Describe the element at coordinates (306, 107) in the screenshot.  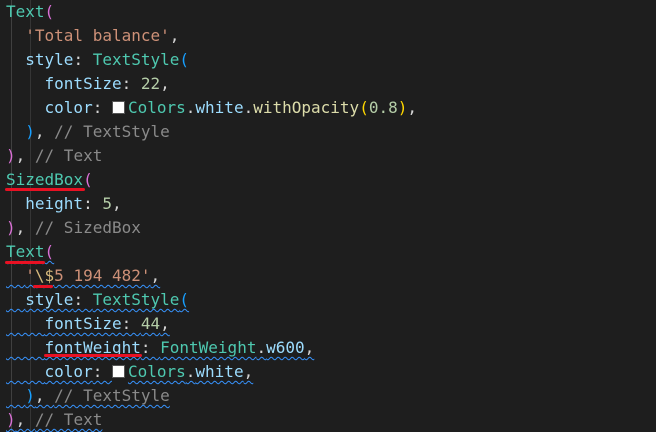
I see `code-token-fn: withOpacity` at that location.